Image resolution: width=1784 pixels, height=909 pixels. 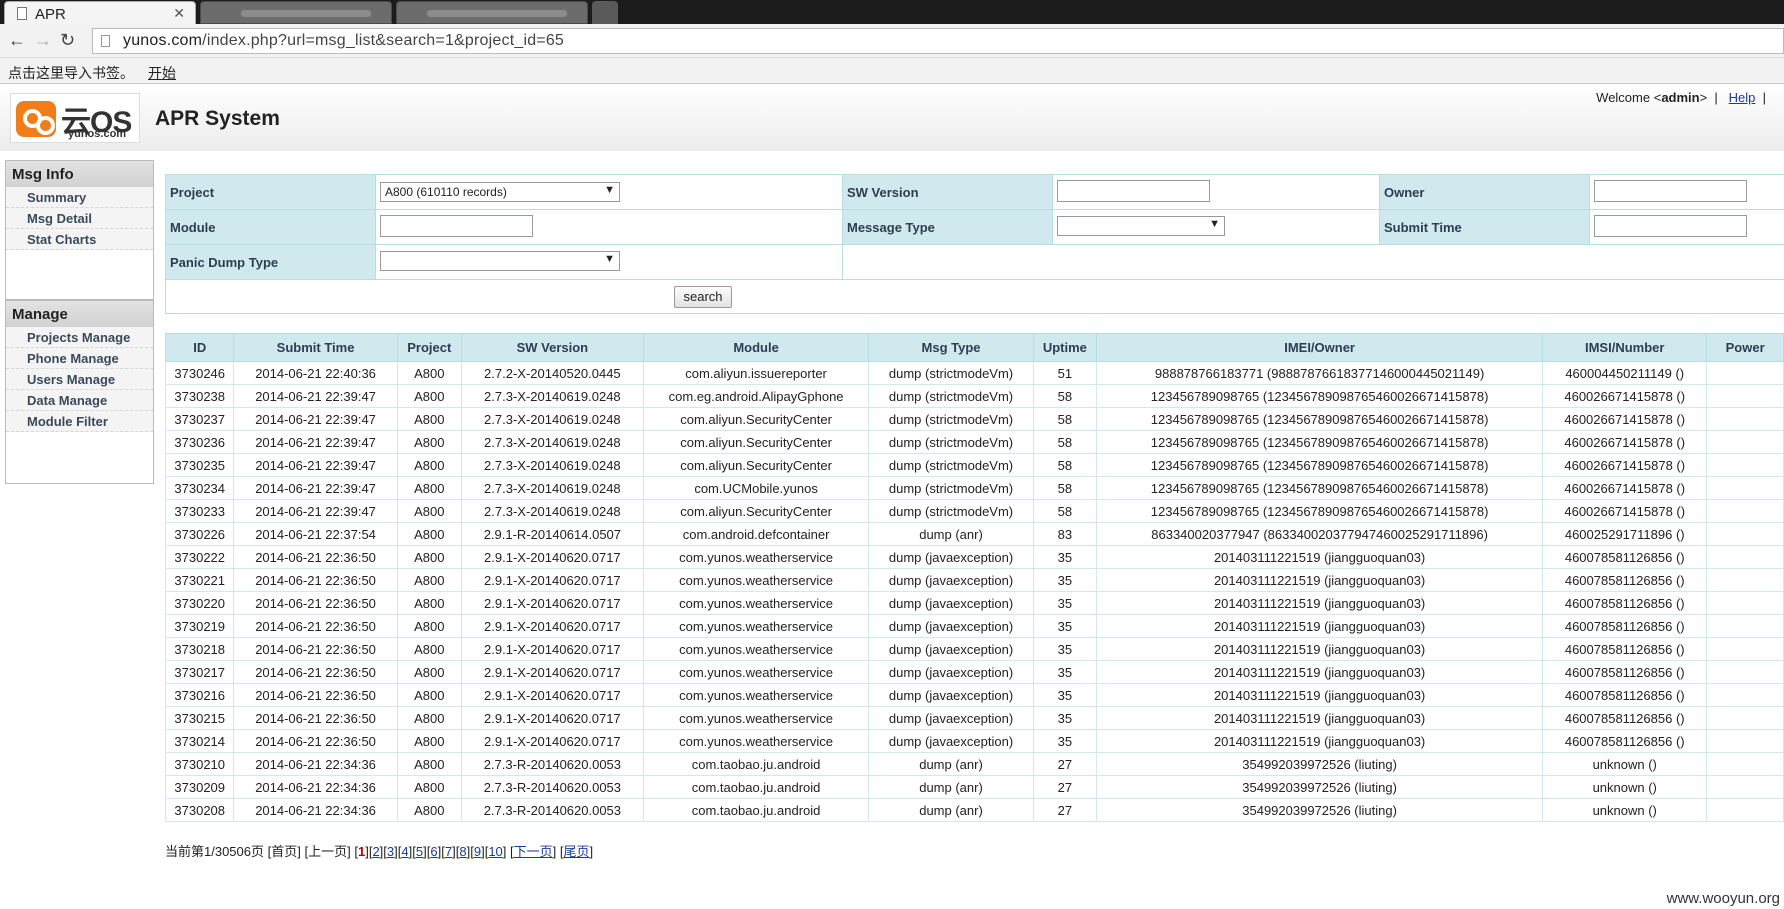 I want to click on project-select: A800 (610110 records) ▼, so click(x=500, y=192).